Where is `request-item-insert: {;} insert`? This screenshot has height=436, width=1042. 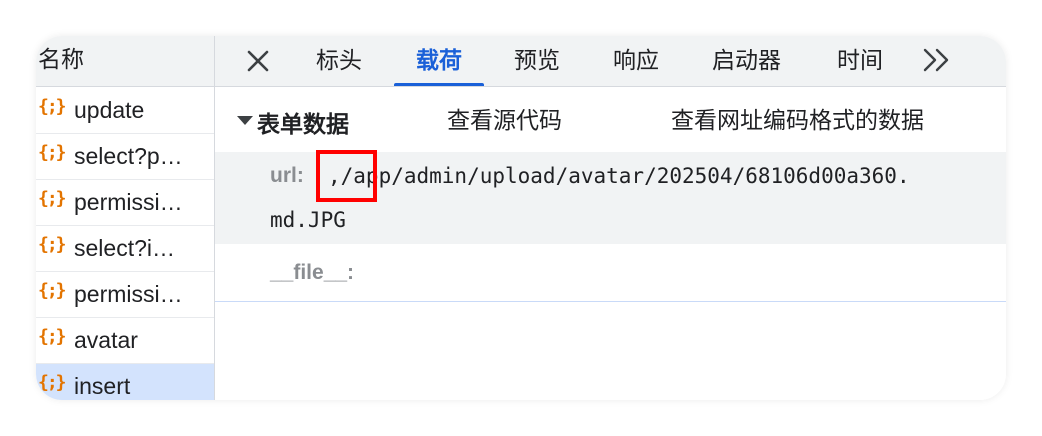 request-item-insert: {;} insert is located at coordinates (125, 382).